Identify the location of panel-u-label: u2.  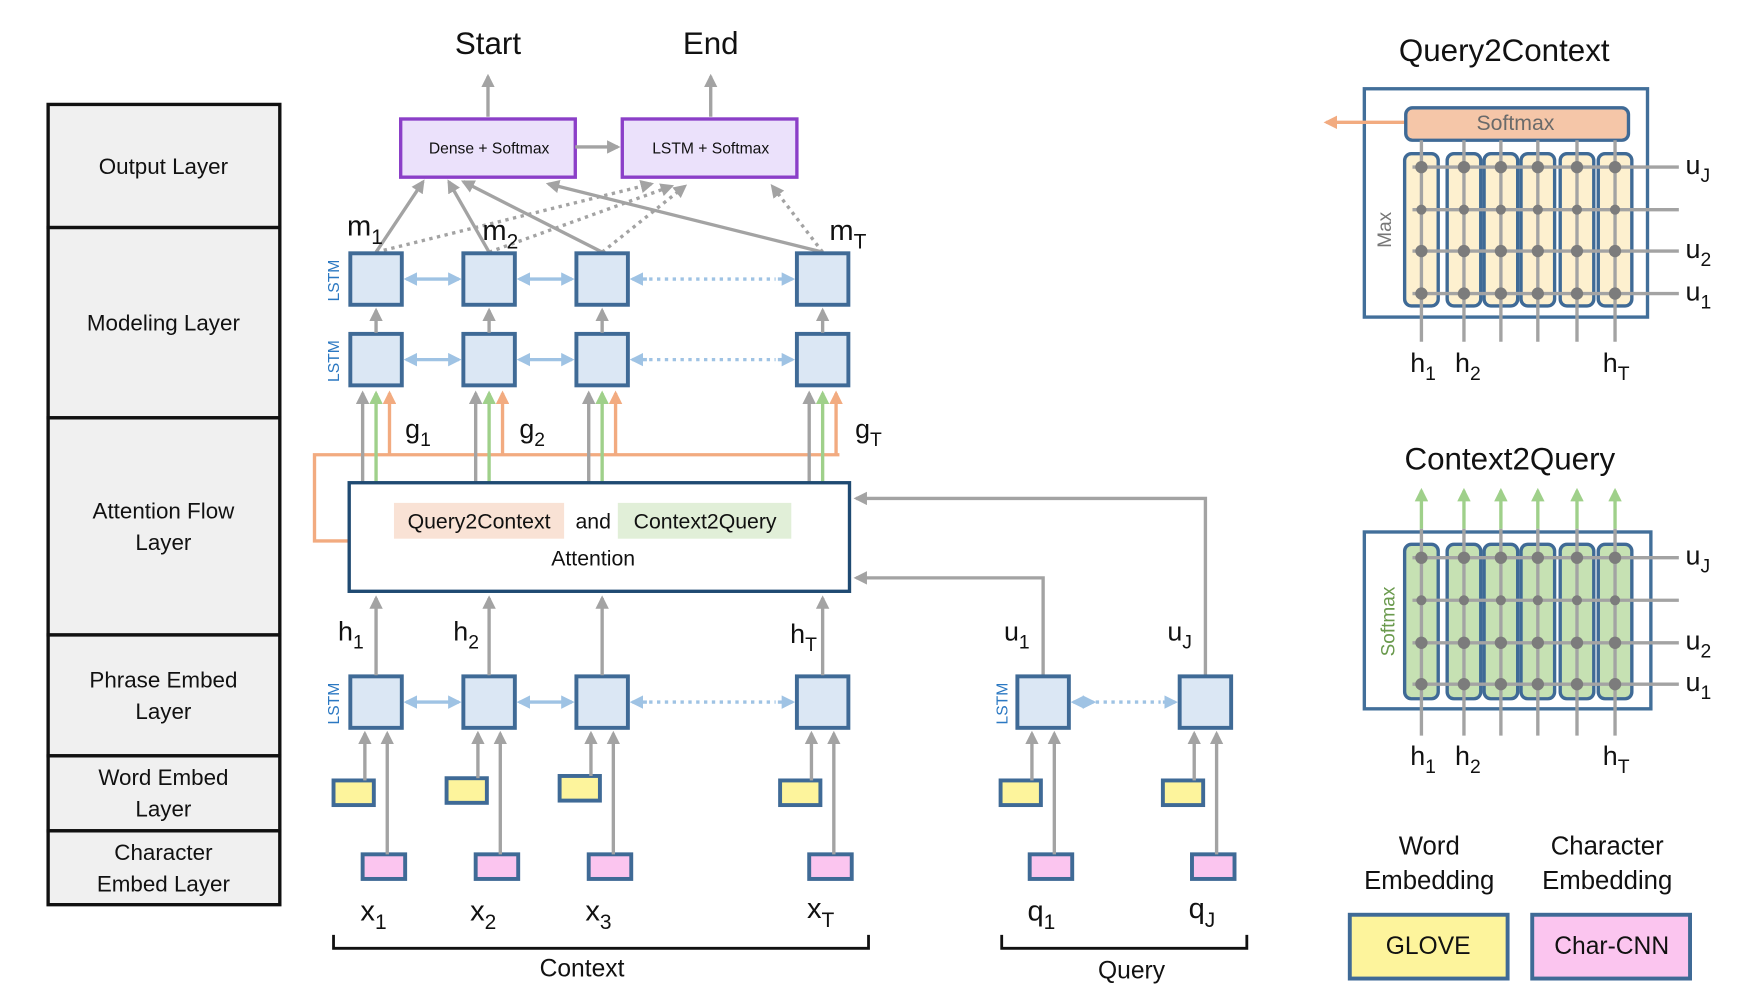
(1699, 252).